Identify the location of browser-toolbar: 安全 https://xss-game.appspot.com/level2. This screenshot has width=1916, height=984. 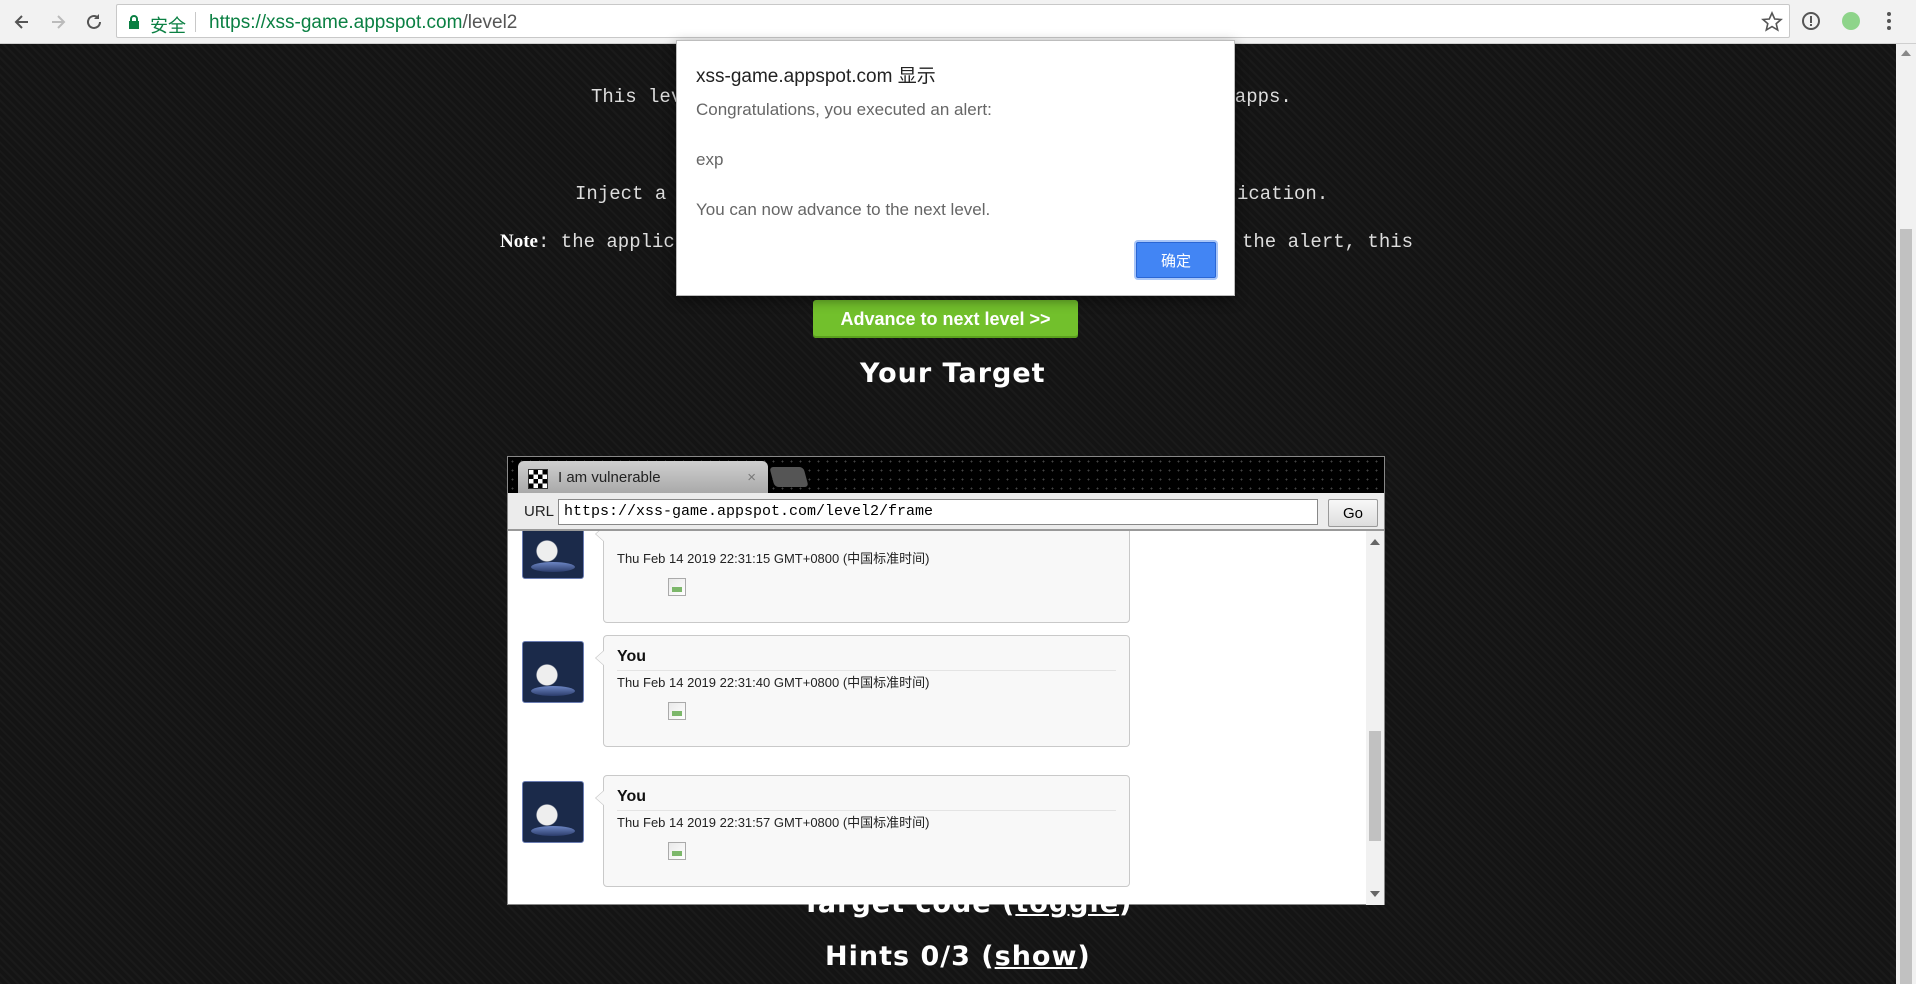
(958, 22).